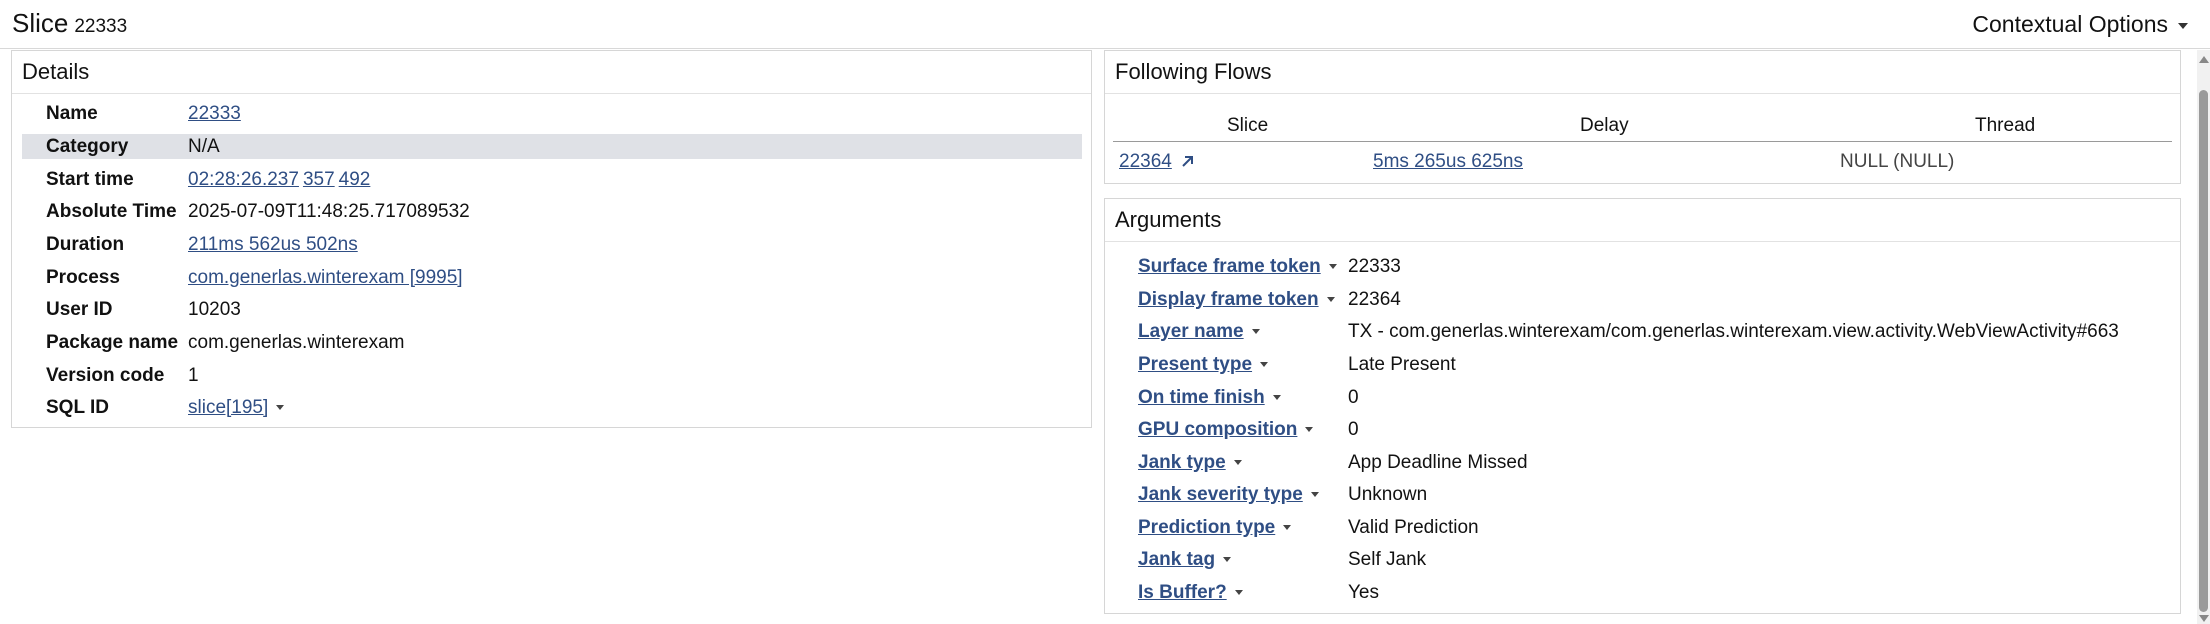 The height and width of the screenshot is (624, 2210). What do you see at coordinates (552, 375) in the screenshot?
I see `detail-row-version-code: Version code 1` at bounding box center [552, 375].